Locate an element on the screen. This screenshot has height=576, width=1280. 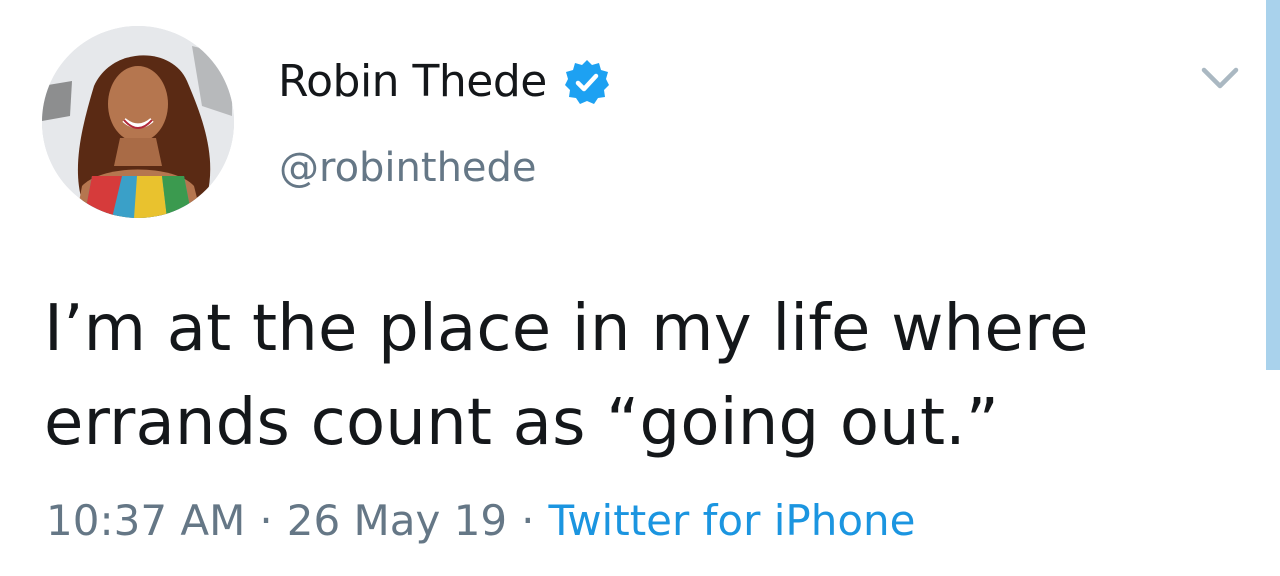
profile-photo-icon is located at coordinates (138, 122).